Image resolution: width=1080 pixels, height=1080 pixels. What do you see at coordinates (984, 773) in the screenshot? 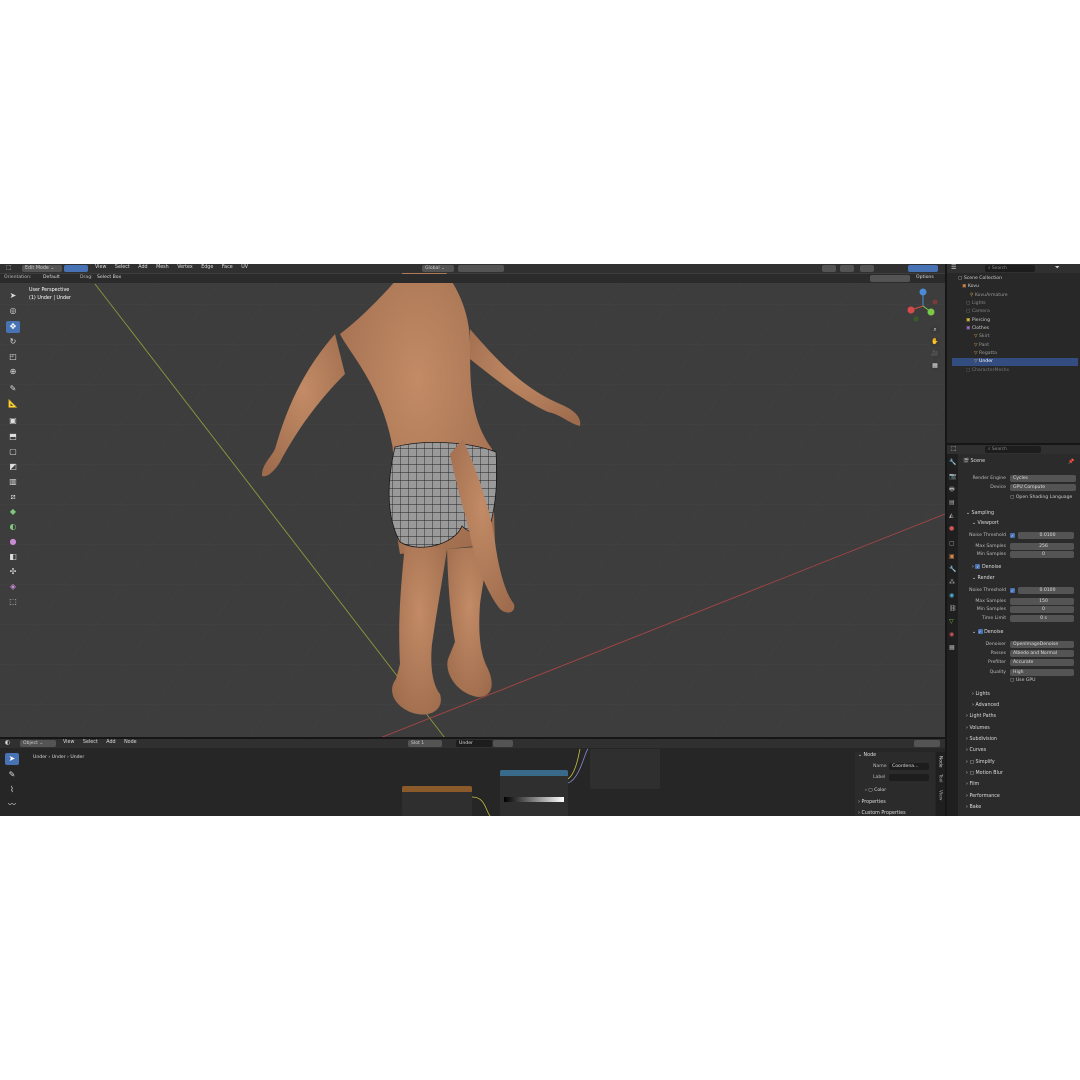
I see `motion-blur-panel: › ▢ Motion Blur` at bounding box center [984, 773].